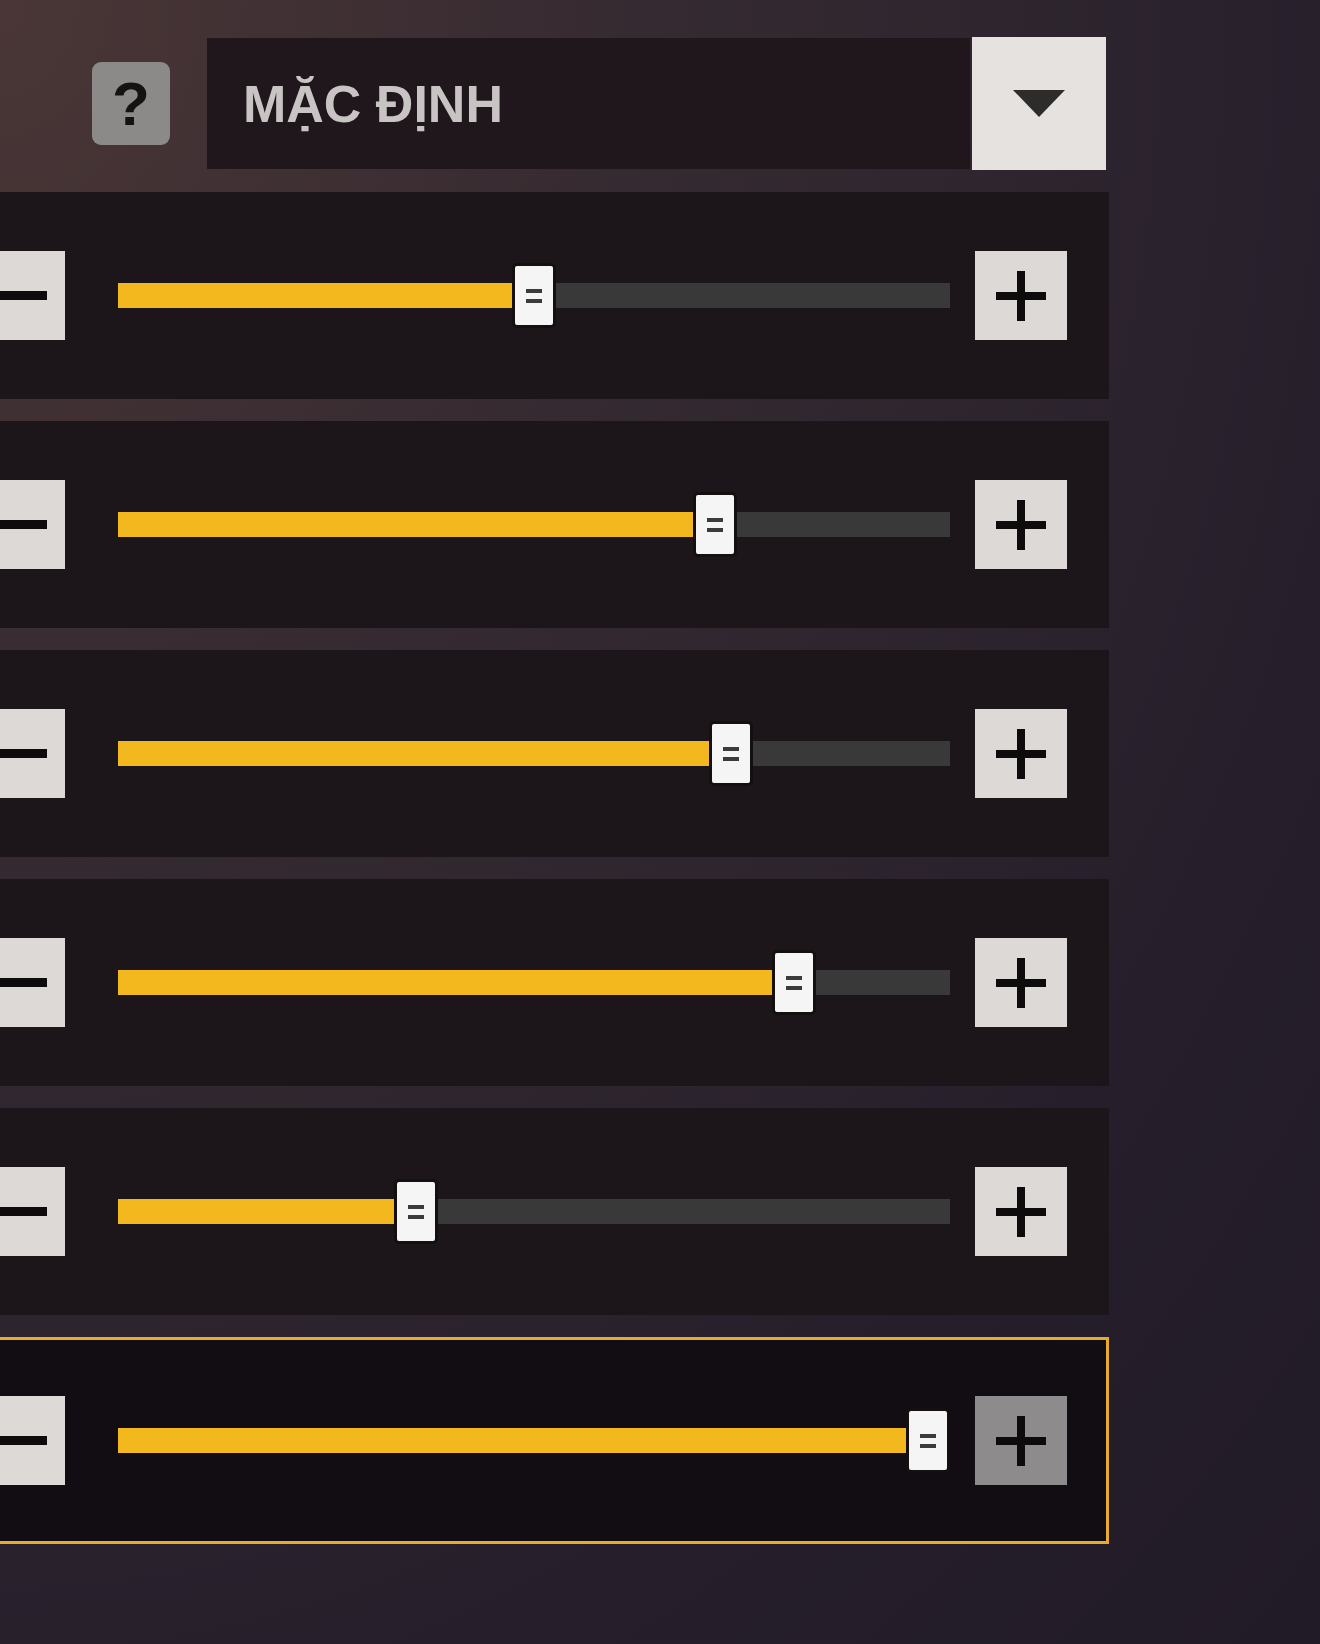 Image resolution: width=1320 pixels, height=1644 pixels. I want to click on help-button: ?, so click(131, 103).